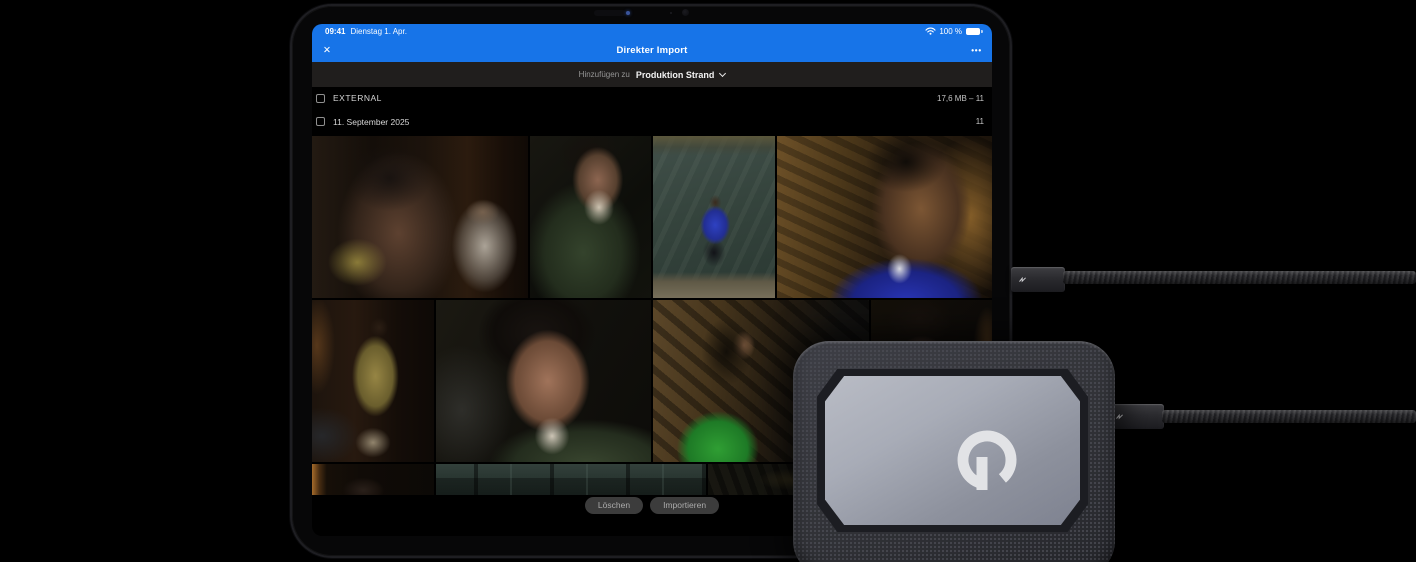 The width and height of the screenshot is (1416, 562). I want to click on external-checkbox, so click(320, 98).